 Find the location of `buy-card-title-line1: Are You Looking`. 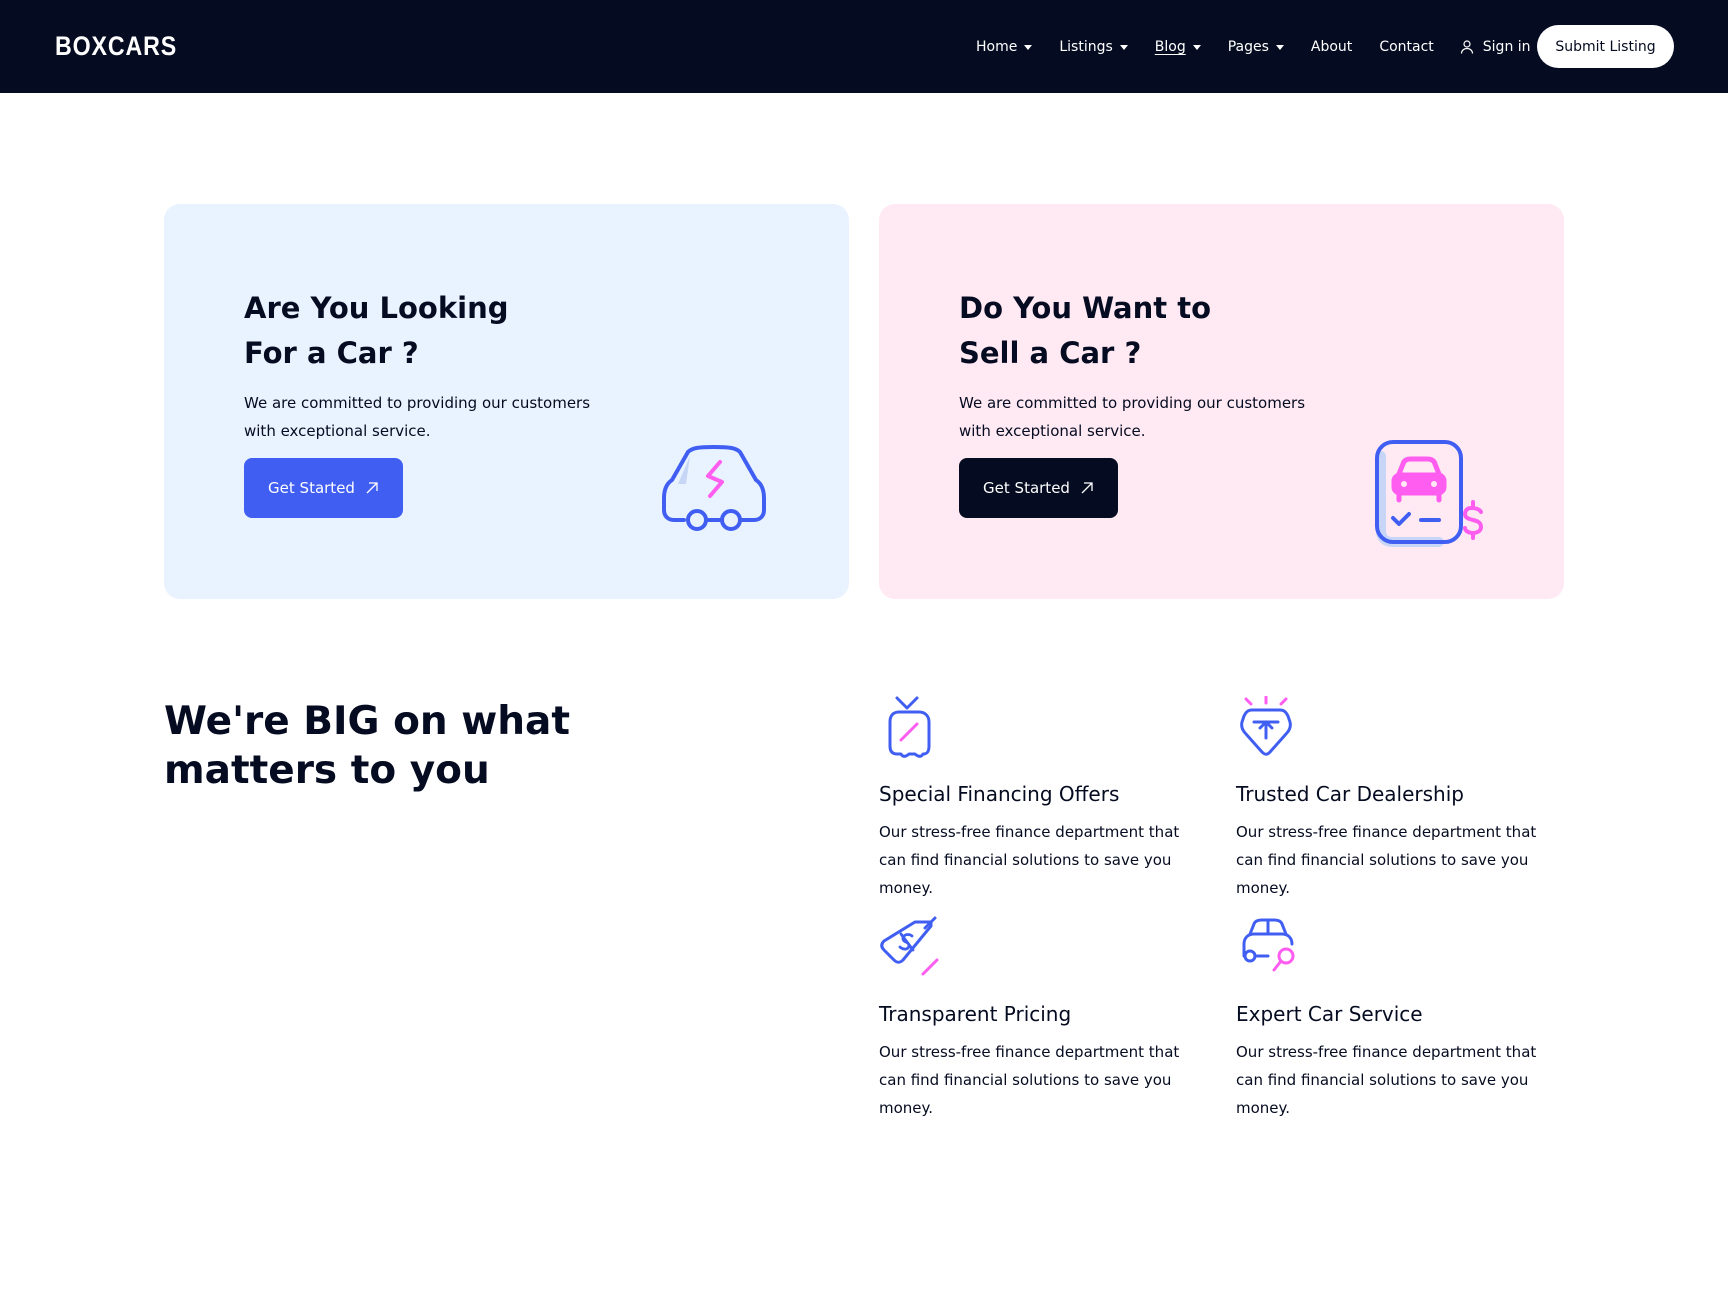

buy-card-title-line1: Are You Looking is located at coordinates (376, 308).